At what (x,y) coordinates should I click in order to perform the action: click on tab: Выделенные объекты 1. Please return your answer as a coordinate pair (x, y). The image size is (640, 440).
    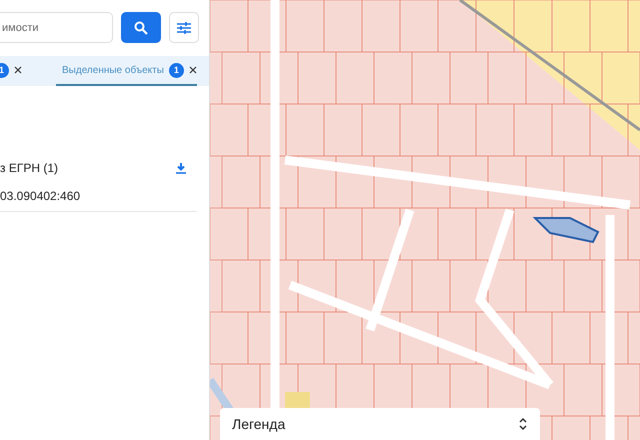
    Looking at the image, I should click on (126, 71).